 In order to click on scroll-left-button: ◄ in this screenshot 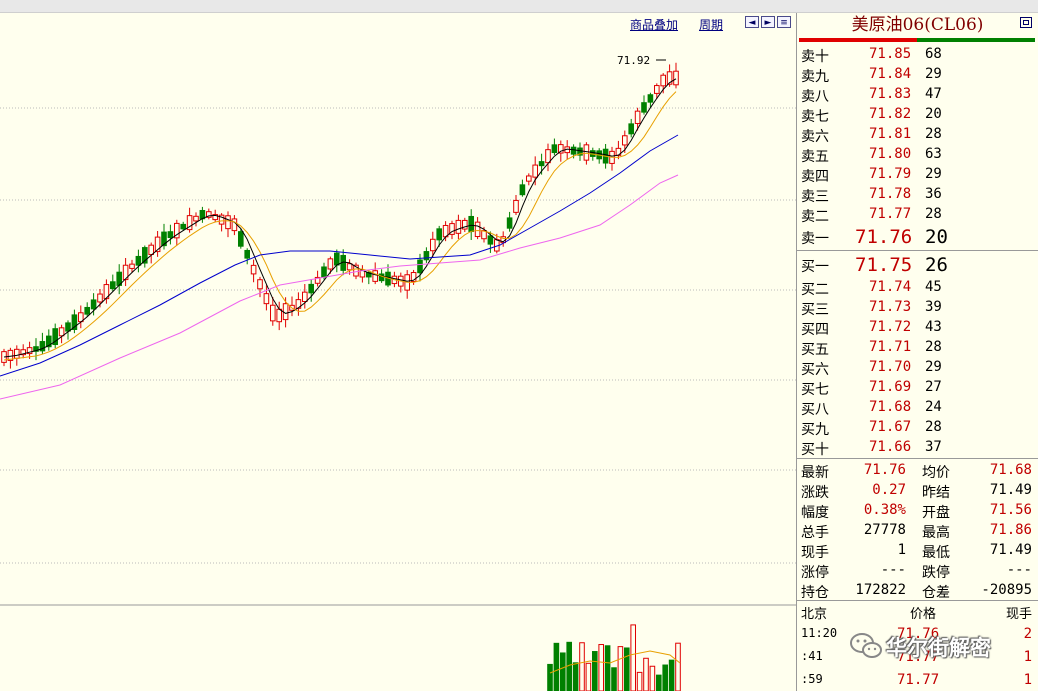, I will do `click(752, 22)`.